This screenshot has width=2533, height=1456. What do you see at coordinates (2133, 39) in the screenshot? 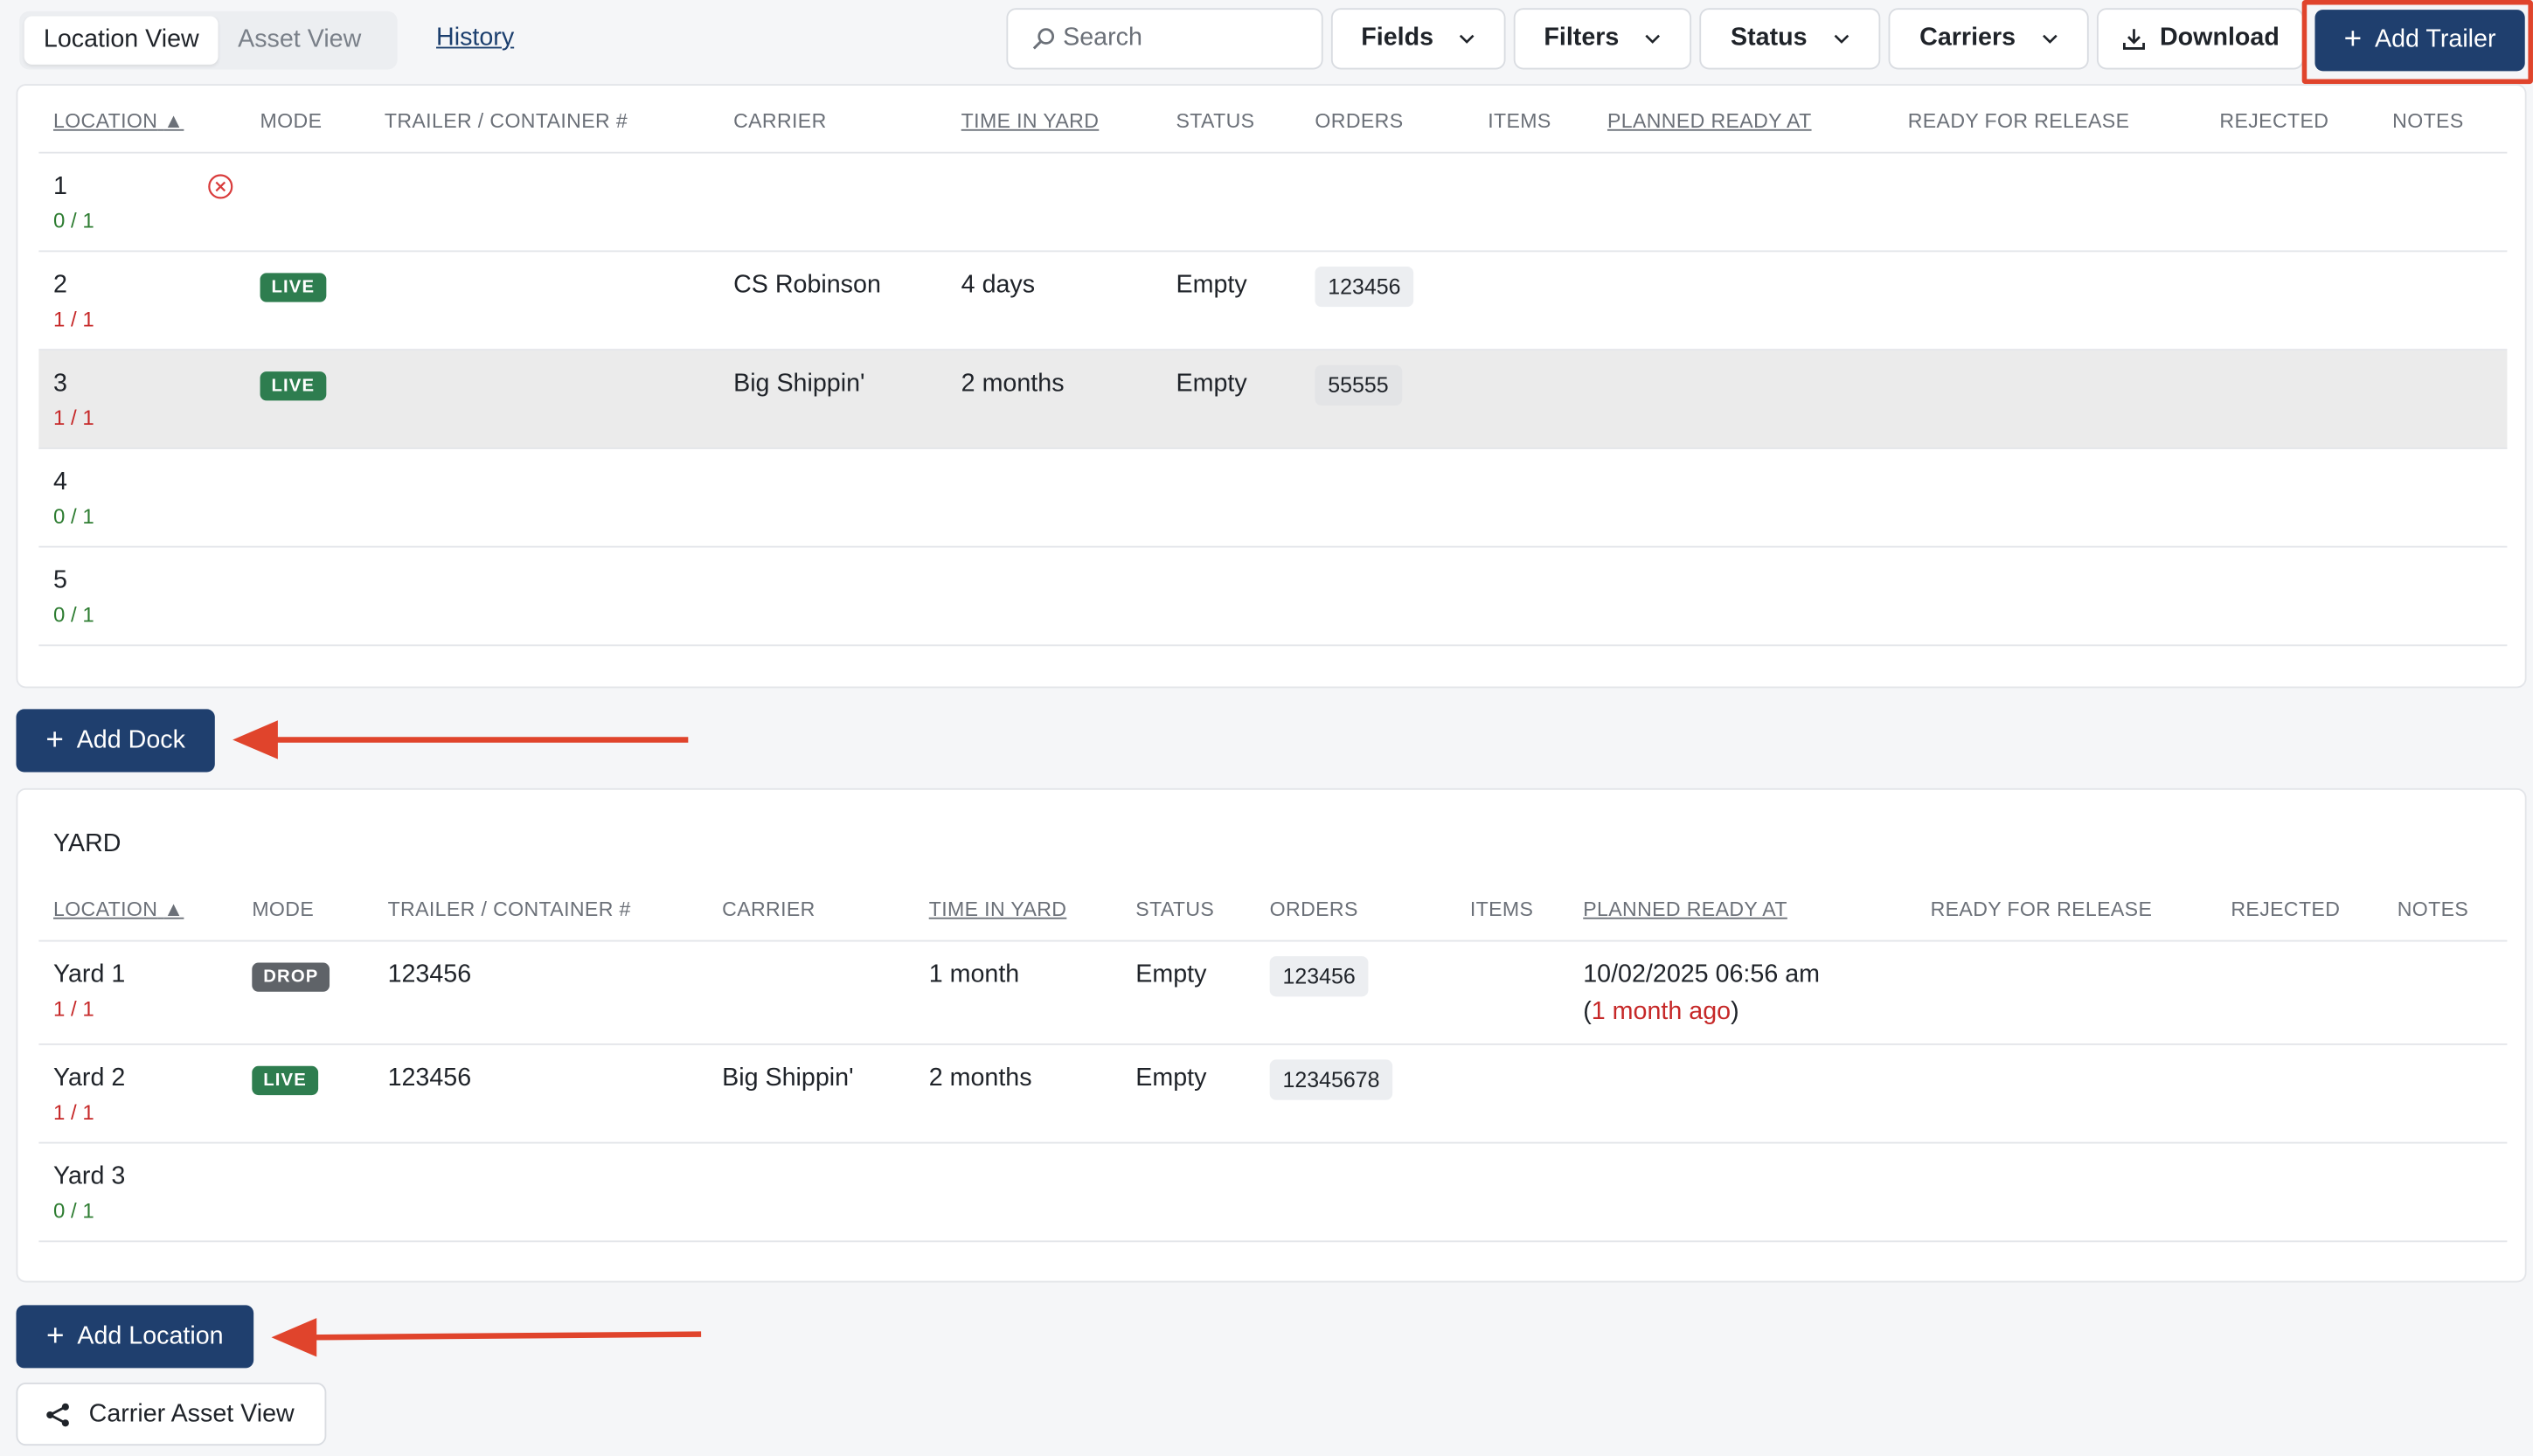
I see `download-icon` at bounding box center [2133, 39].